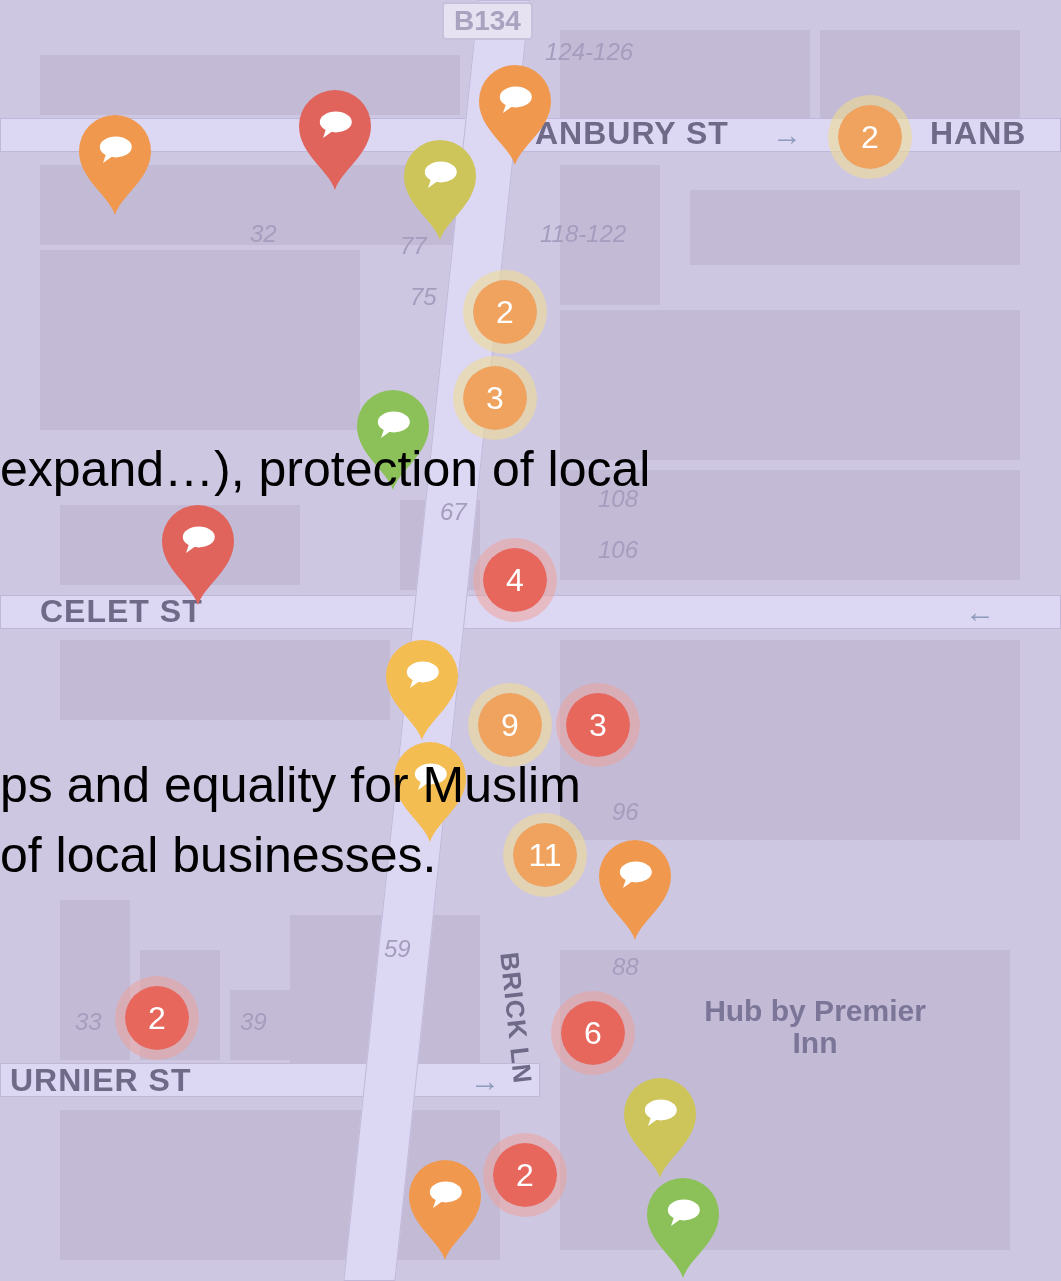  I want to click on cluster-marker: 11, so click(545, 855).